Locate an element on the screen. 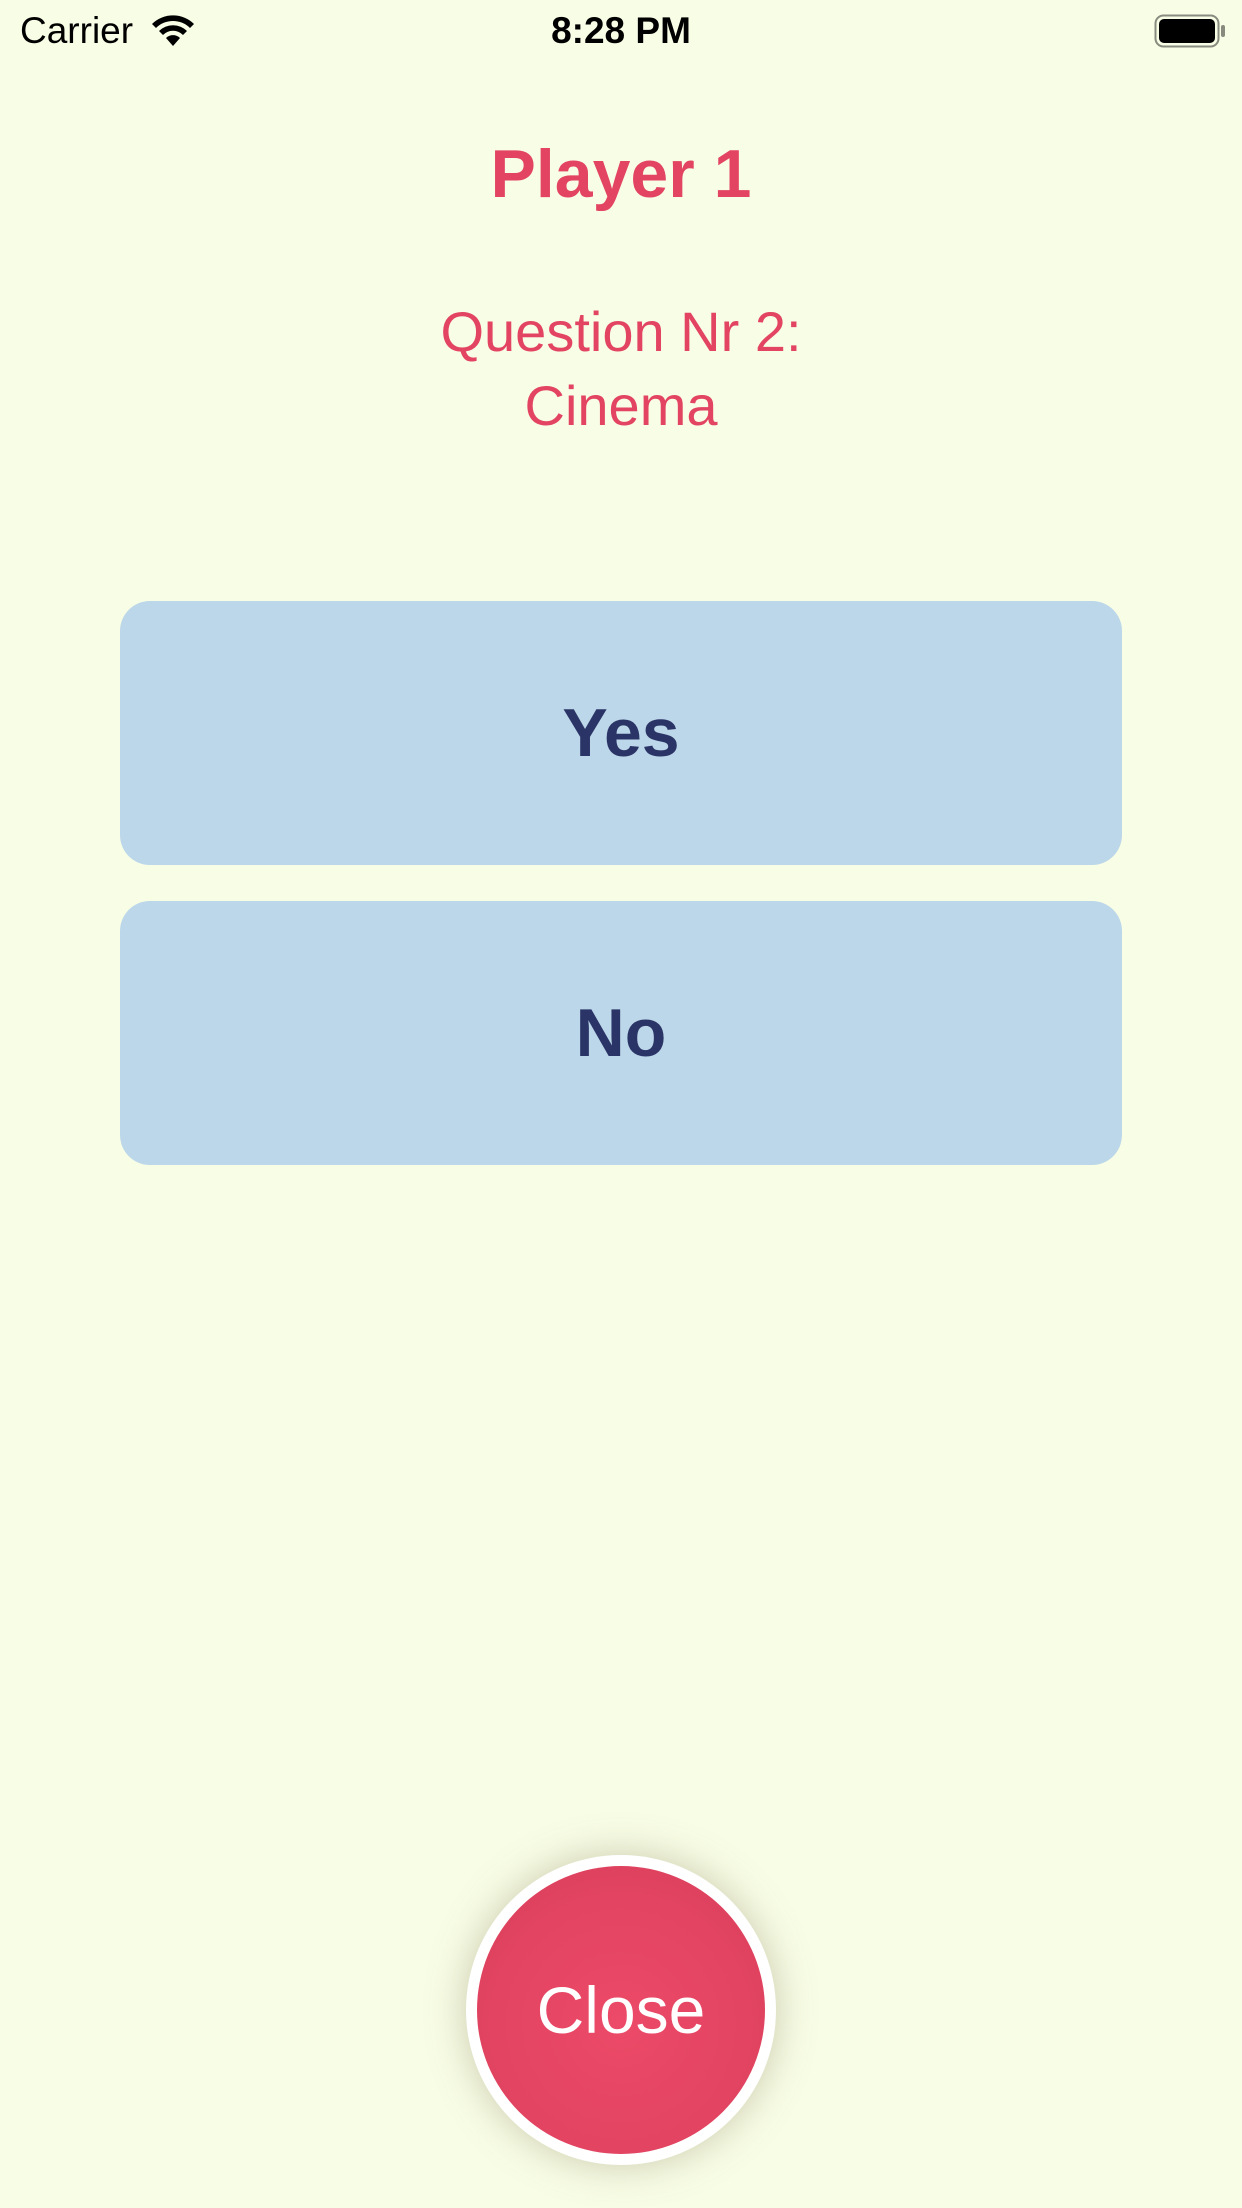 This screenshot has height=2208, width=1242. clock-time: 8:28 PM is located at coordinates (621, 30).